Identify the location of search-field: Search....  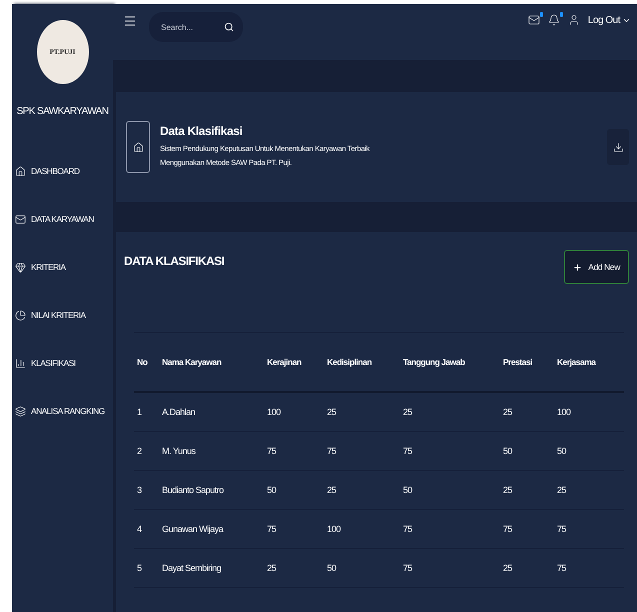
(196, 27).